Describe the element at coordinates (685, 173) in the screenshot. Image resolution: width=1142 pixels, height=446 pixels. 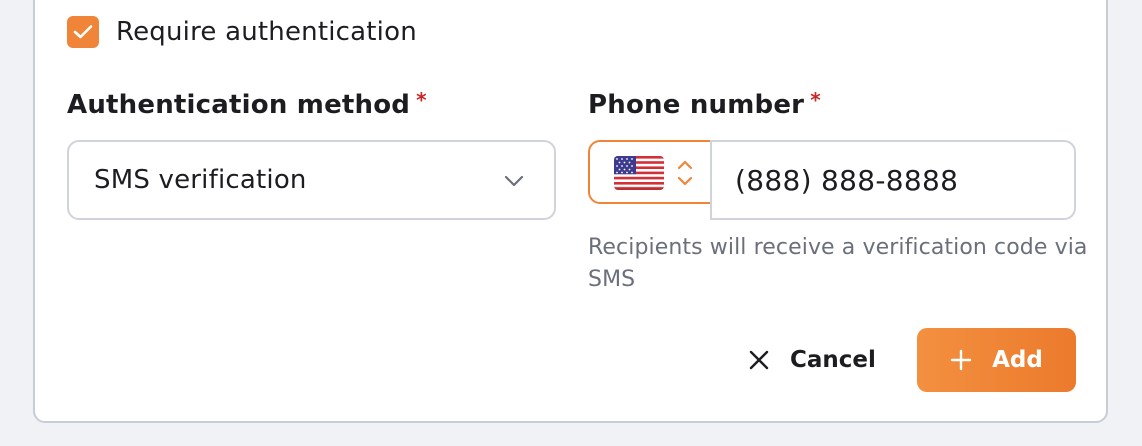
I see `chevron-up-down-icon` at that location.